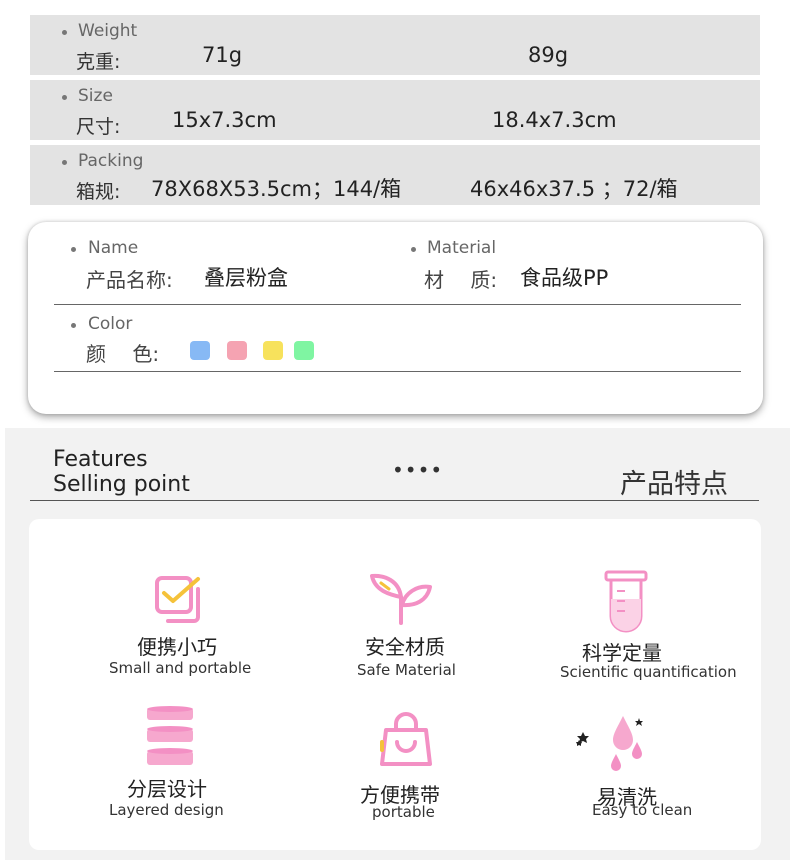  What do you see at coordinates (405, 647) in the screenshot?
I see `feature-title-zh: 安全材质` at bounding box center [405, 647].